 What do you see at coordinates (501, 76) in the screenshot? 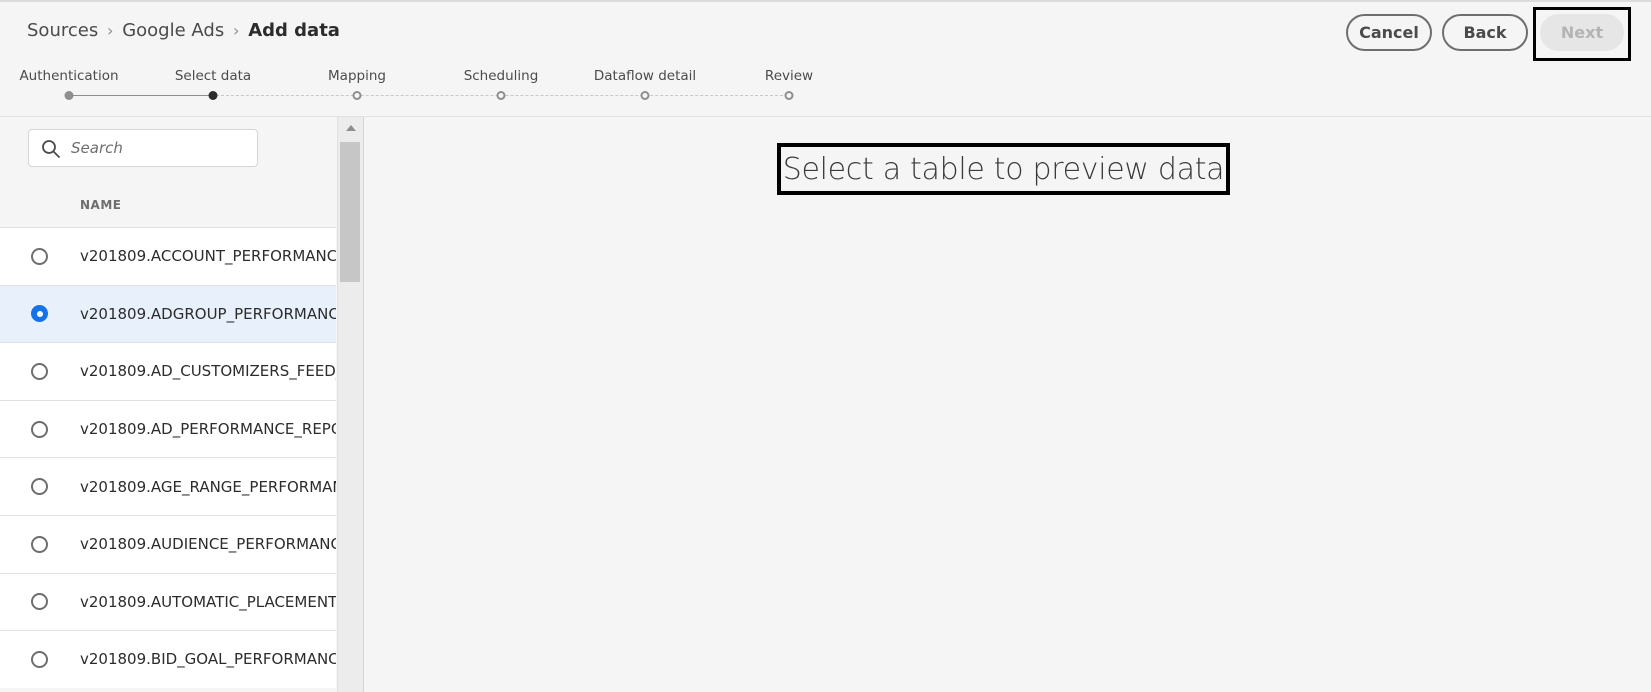
I see `step-label-scheduling: Scheduling` at bounding box center [501, 76].